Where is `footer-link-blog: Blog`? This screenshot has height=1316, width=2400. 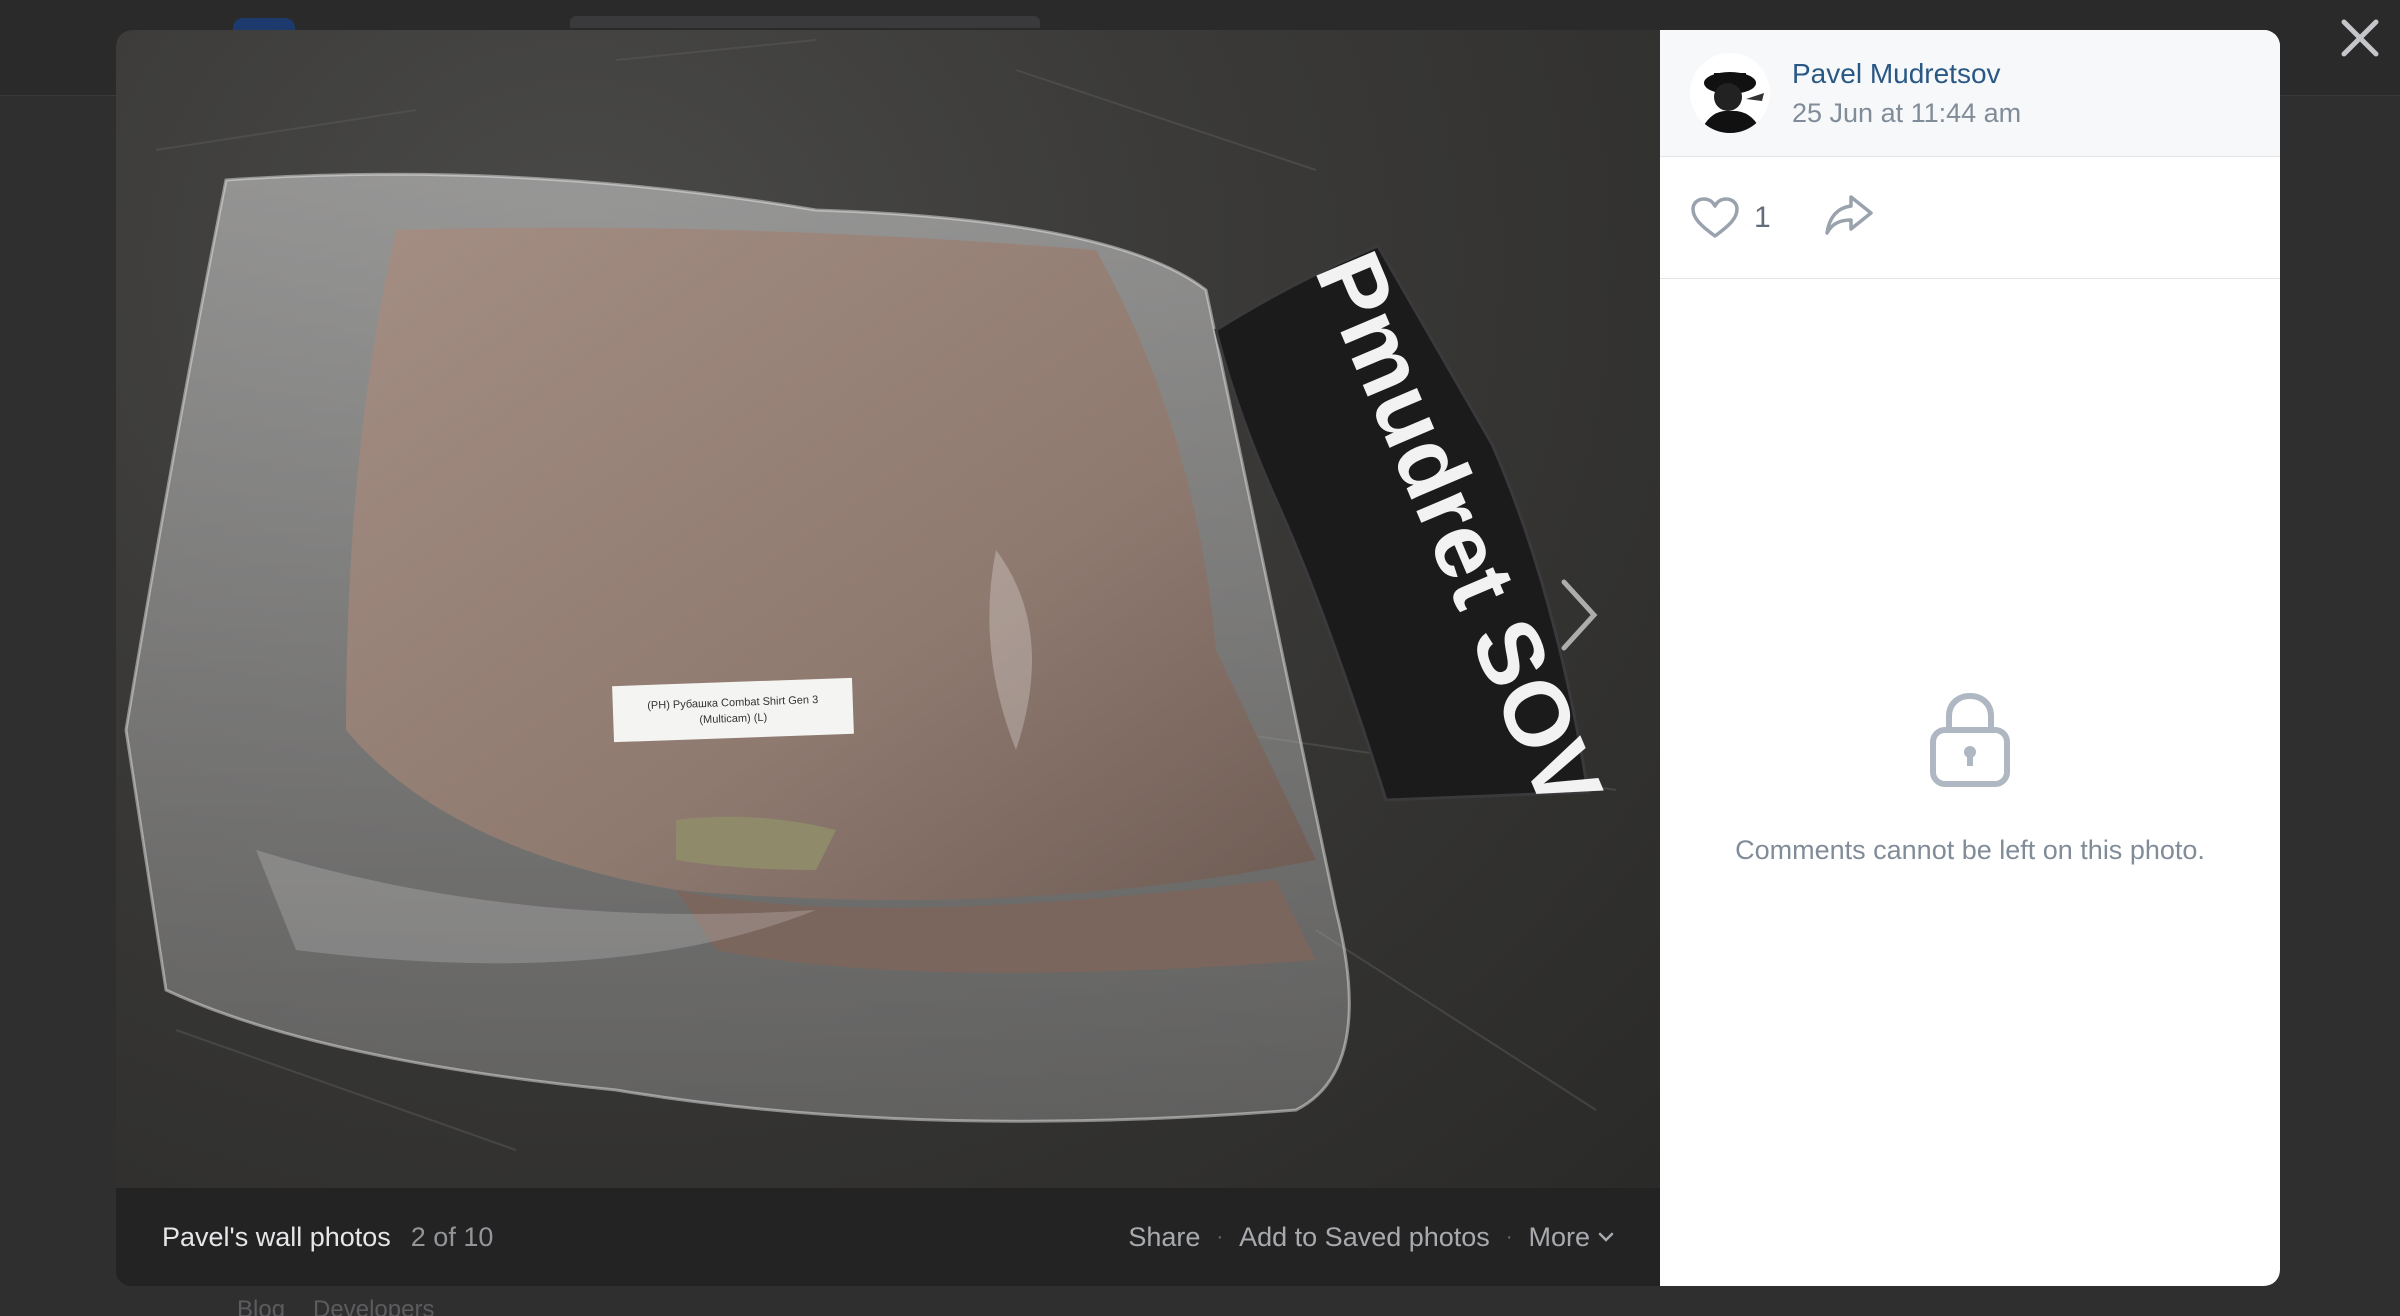
footer-link-blog: Blog is located at coordinates (261, 1306).